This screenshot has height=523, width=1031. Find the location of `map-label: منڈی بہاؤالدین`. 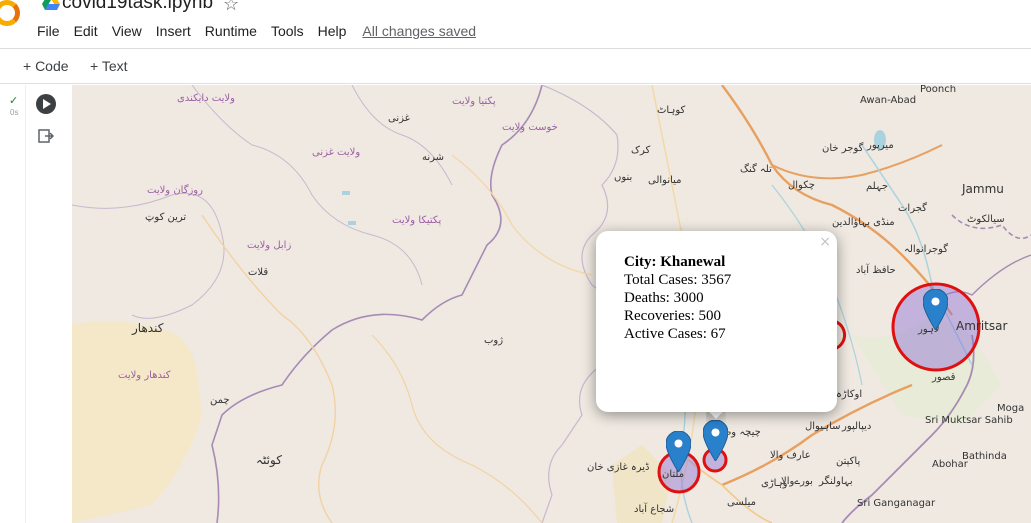

map-label: منڈی بہاؤالدین is located at coordinates (863, 222).